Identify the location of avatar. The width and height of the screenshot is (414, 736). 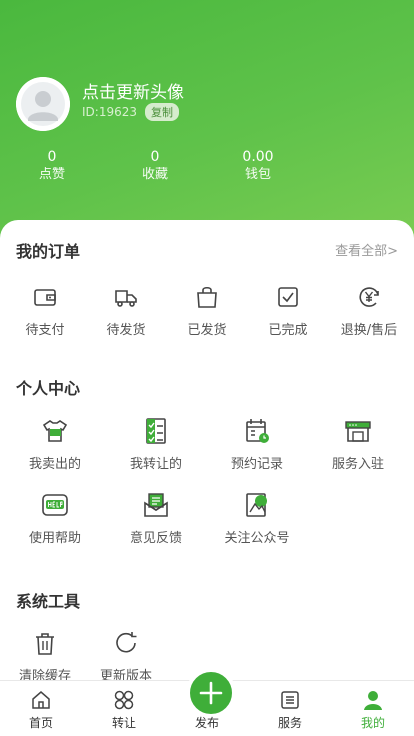
(43, 104).